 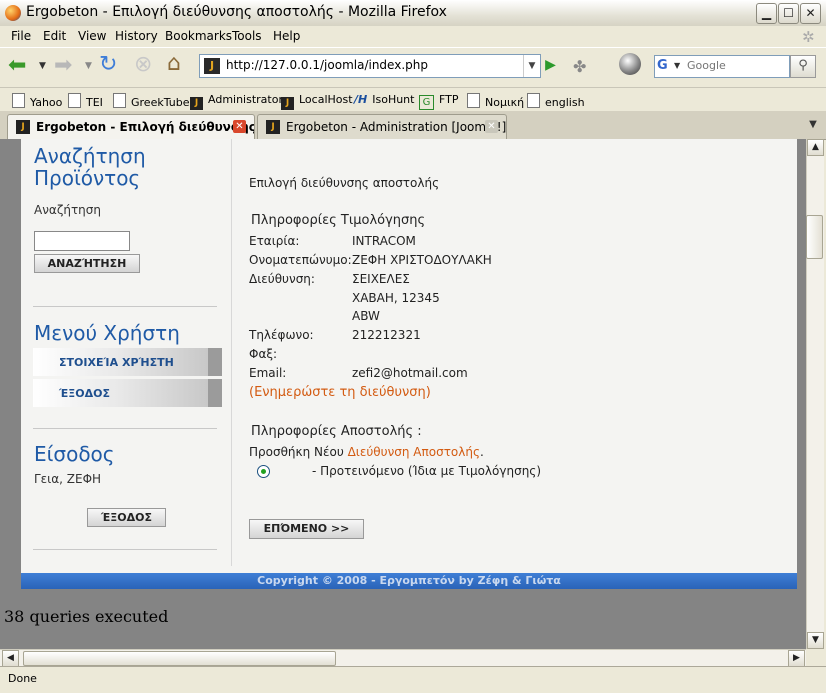 I want to click on close-window-button: ✕, so click(x=810, y=13).